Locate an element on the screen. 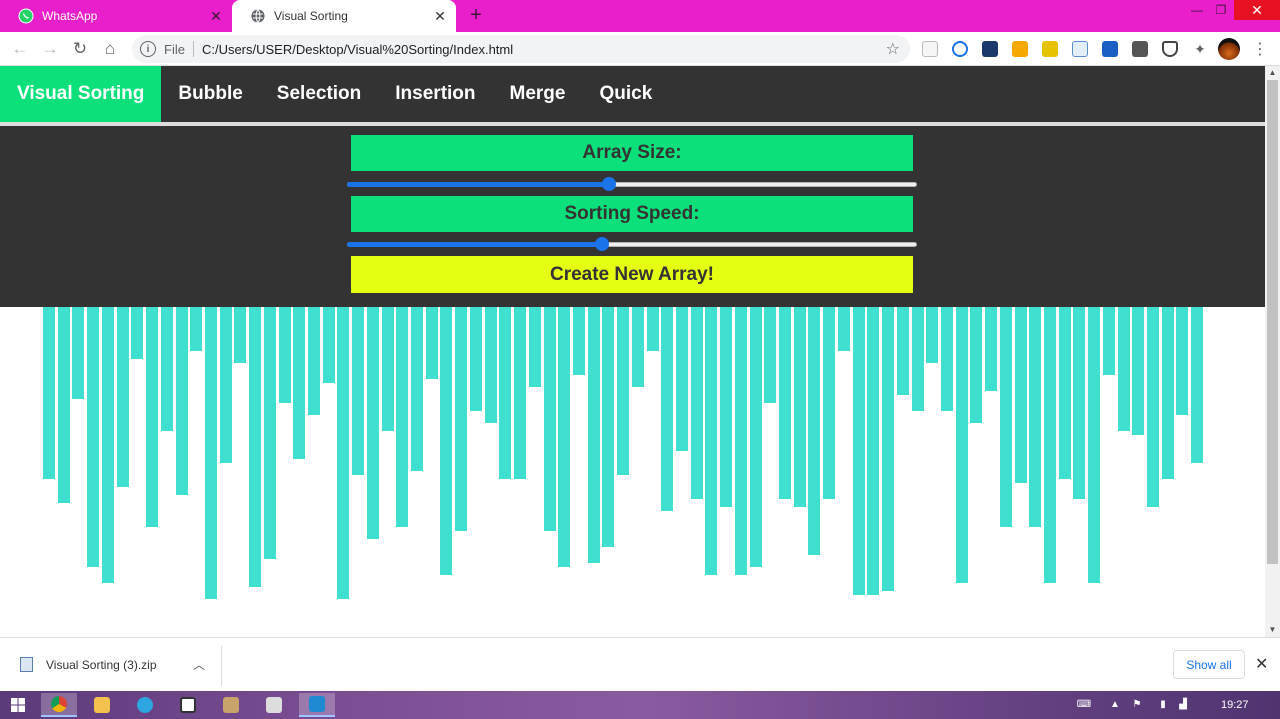 This screenshot has width=1280, height=719. tab-title: WhatsApp is located at coordinates (70, 16).